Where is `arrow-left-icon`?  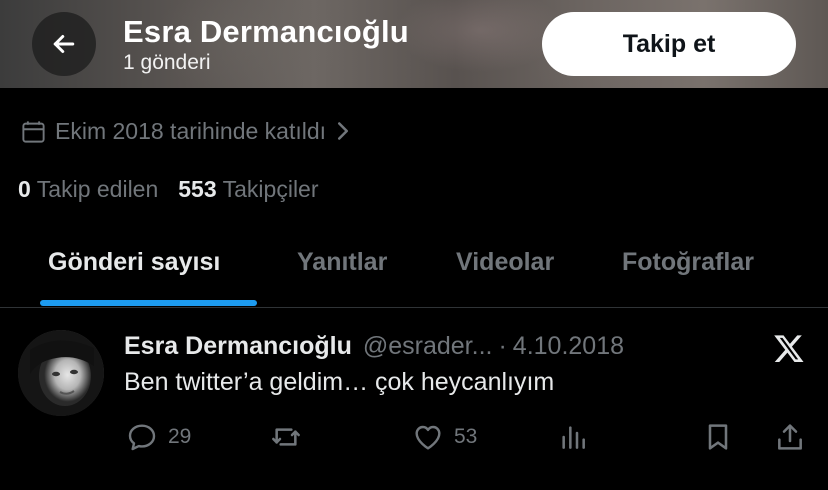
arrow-left-icon is located at coordinates (64, 44).